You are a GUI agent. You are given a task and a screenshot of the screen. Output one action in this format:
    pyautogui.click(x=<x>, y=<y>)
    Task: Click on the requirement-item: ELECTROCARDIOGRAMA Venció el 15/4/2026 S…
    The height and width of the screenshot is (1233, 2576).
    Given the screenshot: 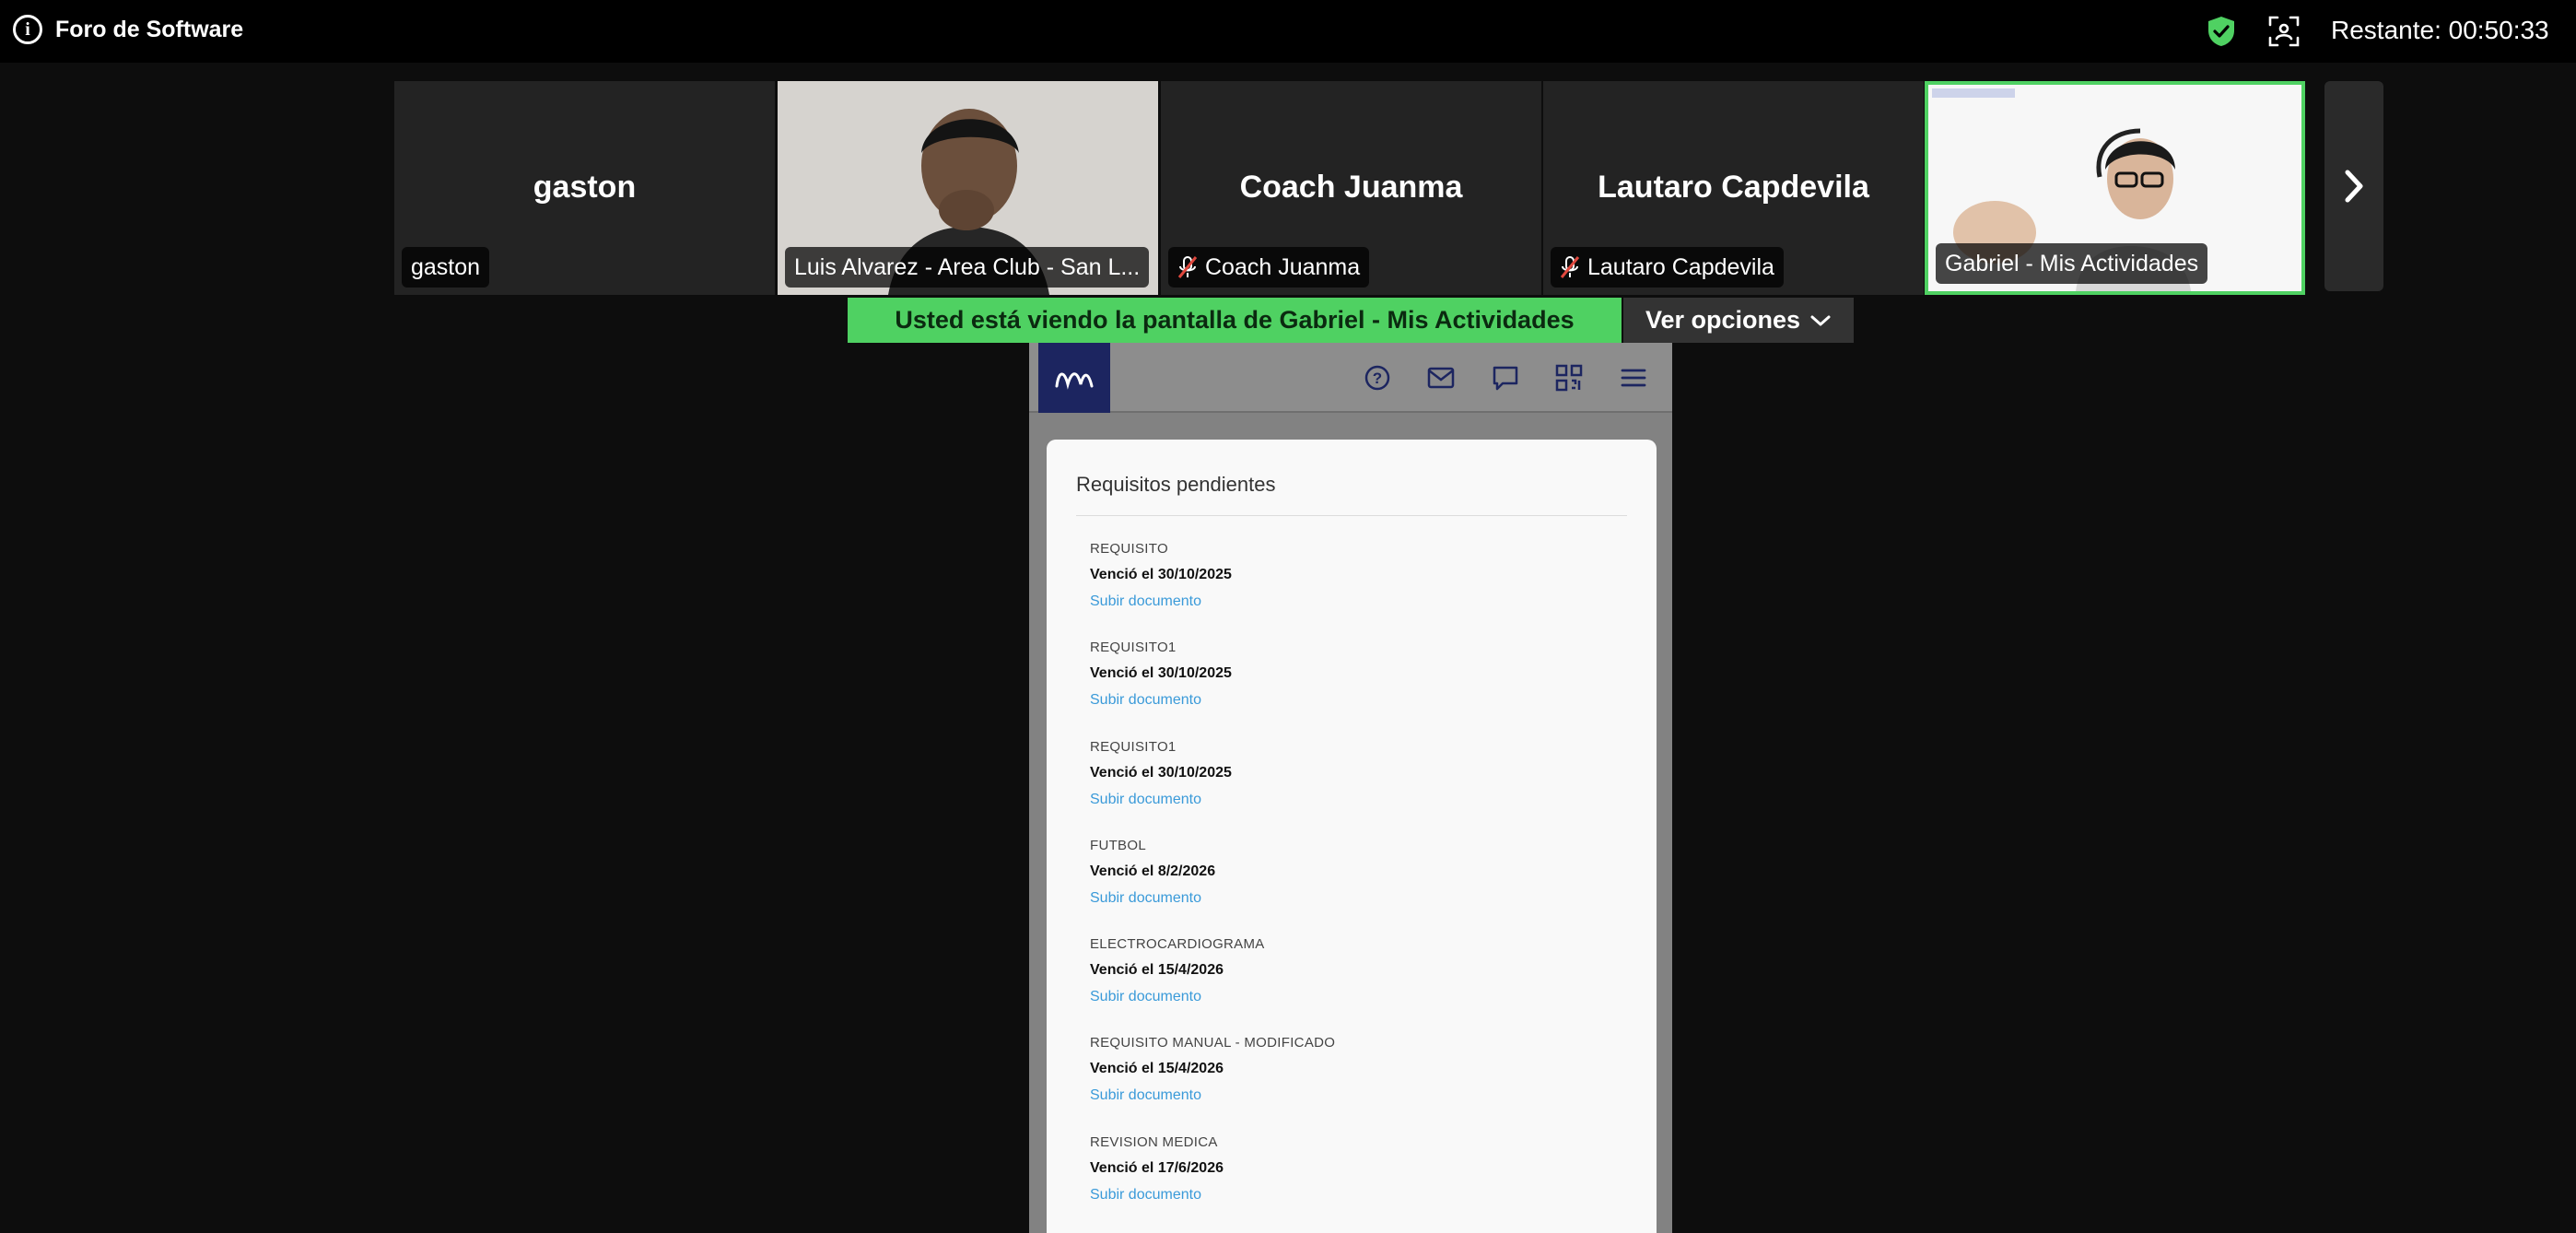 What is the action you would take?
    pyautogui.click(x=1357, y=986)
    